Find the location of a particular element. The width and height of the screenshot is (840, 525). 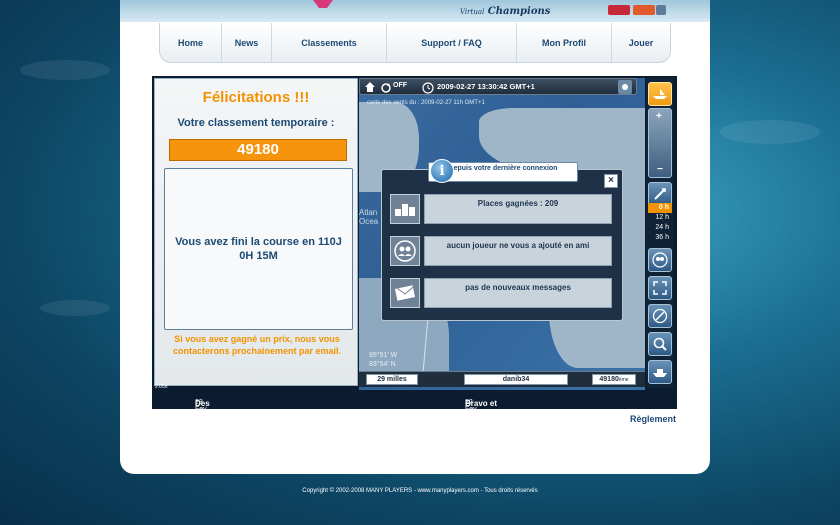

places-gained: Places gagnées : 209 is located at coordinates (518, 209).